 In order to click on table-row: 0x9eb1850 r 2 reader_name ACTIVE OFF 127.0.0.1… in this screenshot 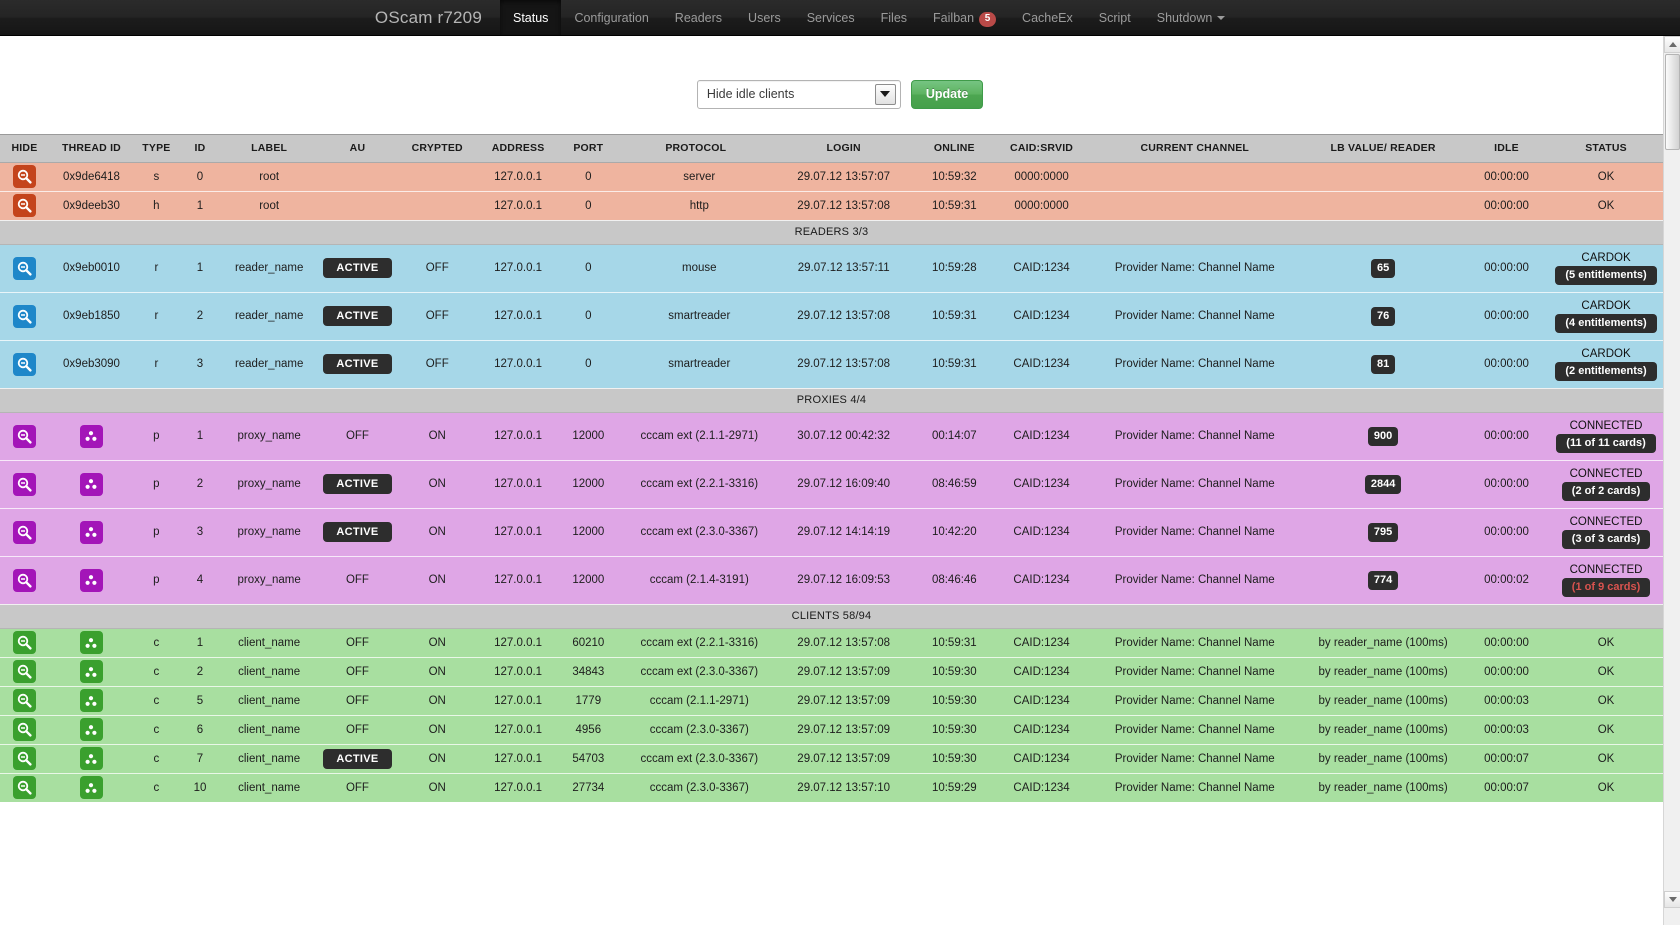, I will do `click(831, 316)`.